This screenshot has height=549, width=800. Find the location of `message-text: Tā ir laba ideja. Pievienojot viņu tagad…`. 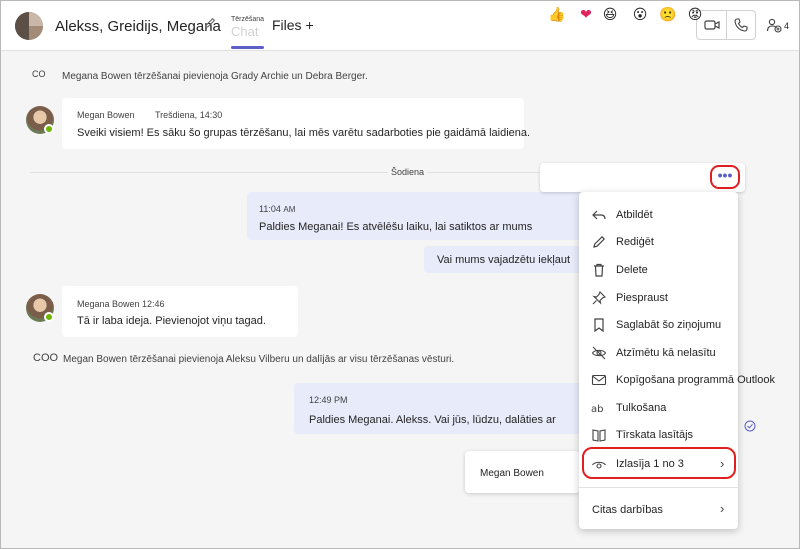

message-text: Tā ir laba ideja. Pievienojot viņu tagad… is located at coordinates (171, 321).